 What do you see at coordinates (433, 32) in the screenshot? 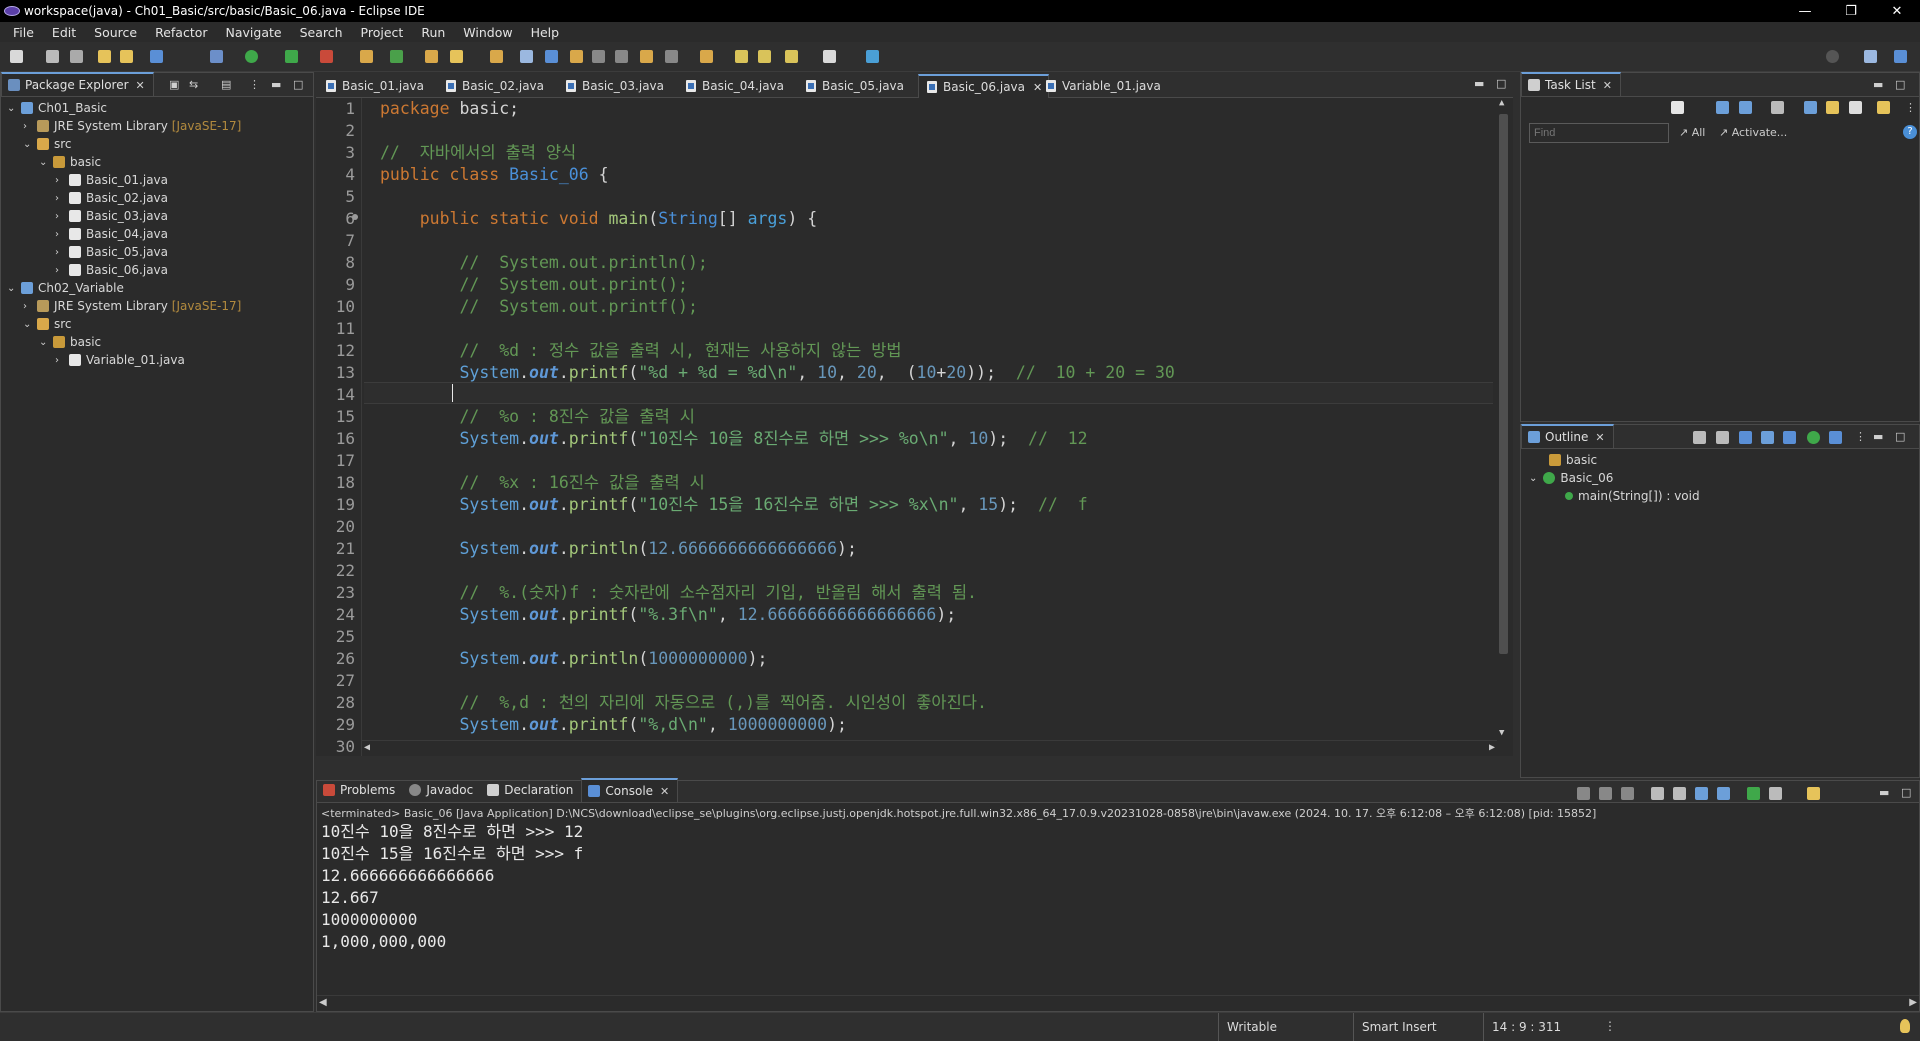
I see `menu-run: Run` at bounding box center [433, 32].